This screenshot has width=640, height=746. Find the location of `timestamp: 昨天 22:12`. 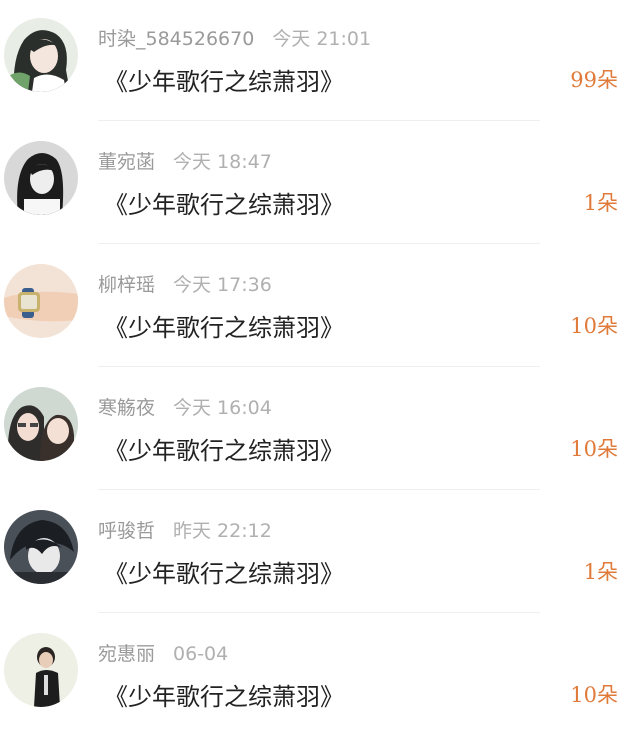

timestamp: 昨天 22:12 is located at coordinates (222, 531).